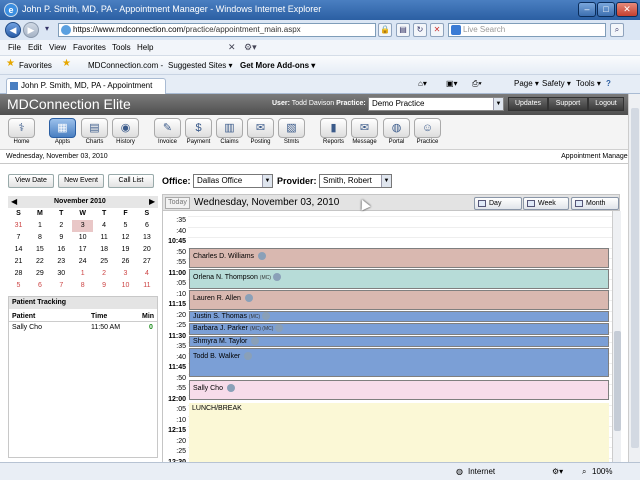 The image size is (640, 480). I want to click on schedule-scrollbar, so click(616, 337).